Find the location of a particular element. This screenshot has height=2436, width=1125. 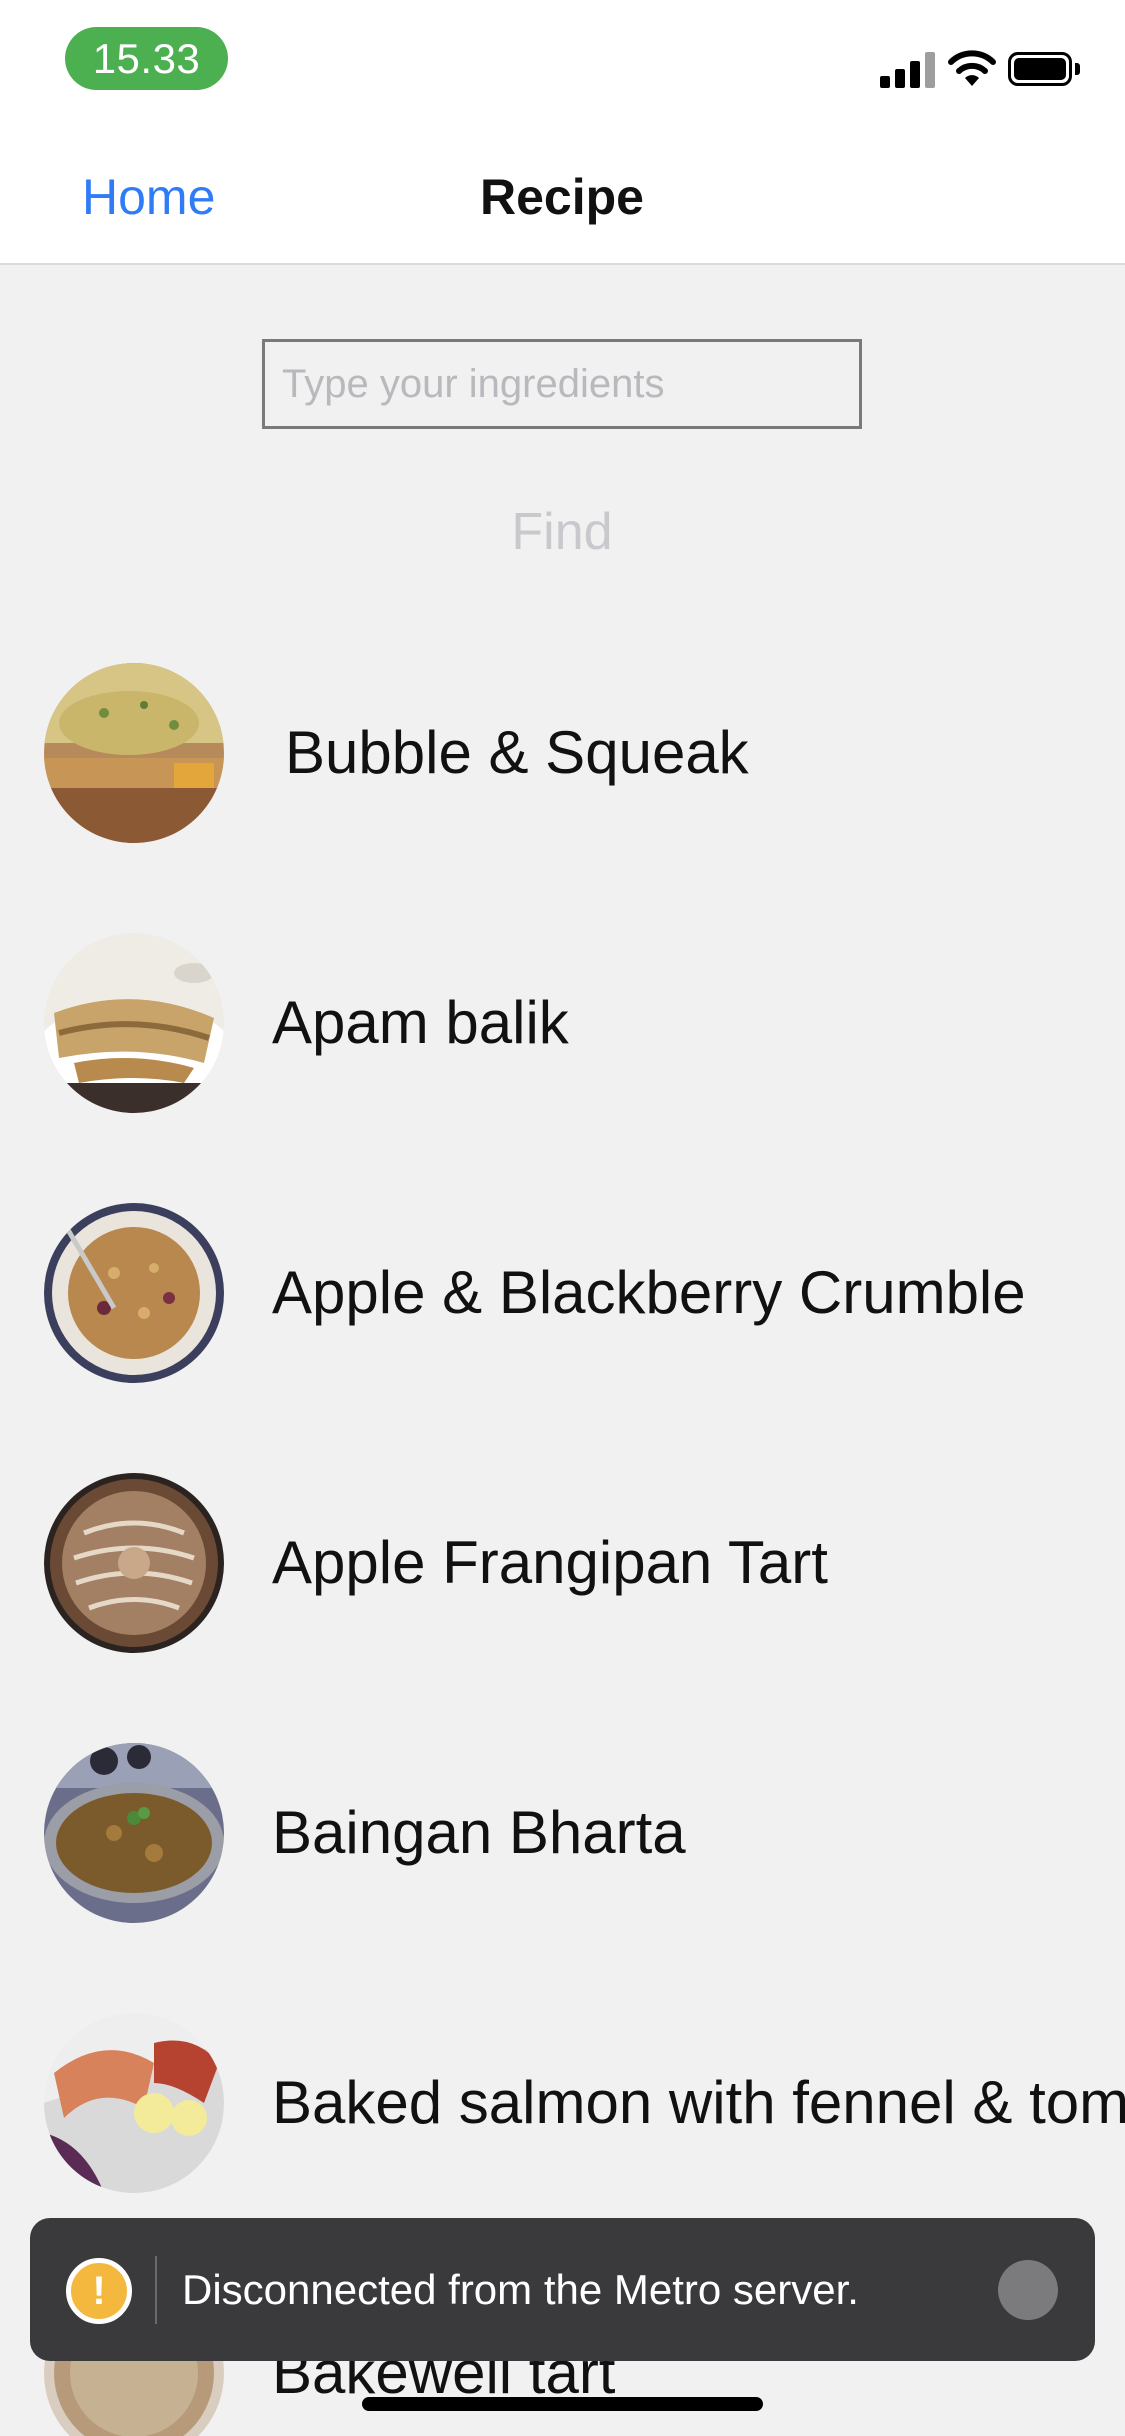

recipe-item: Apple & Blackberry Crumble is located at coordinates (562, 1293).